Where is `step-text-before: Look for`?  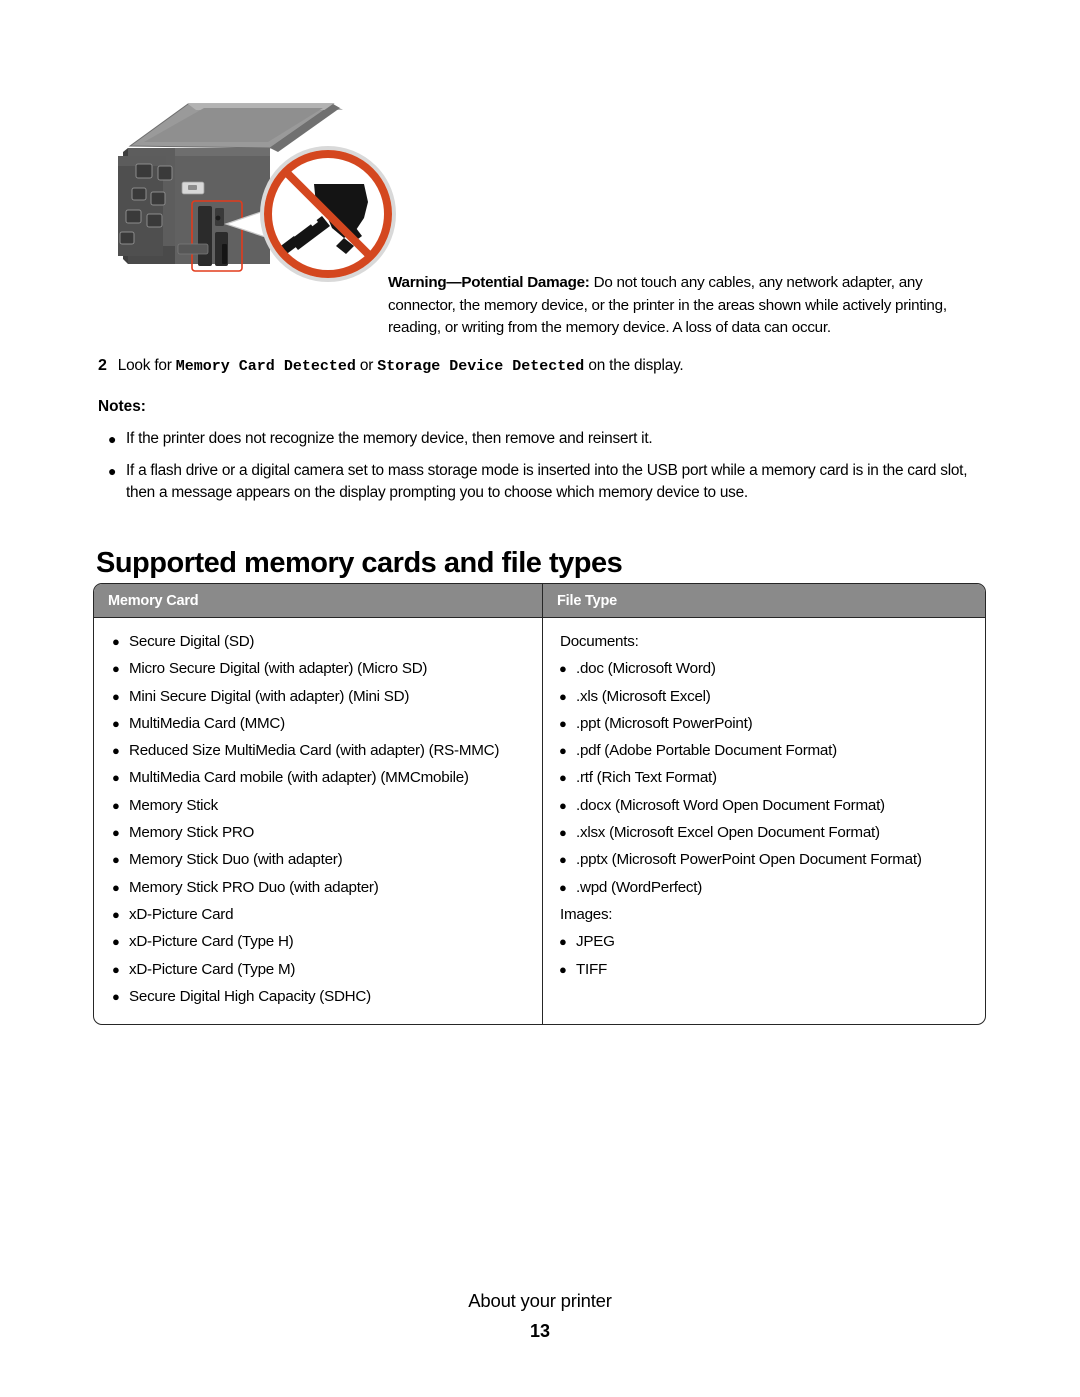 step-text-before: Look for is located at coordinates (146, 365).